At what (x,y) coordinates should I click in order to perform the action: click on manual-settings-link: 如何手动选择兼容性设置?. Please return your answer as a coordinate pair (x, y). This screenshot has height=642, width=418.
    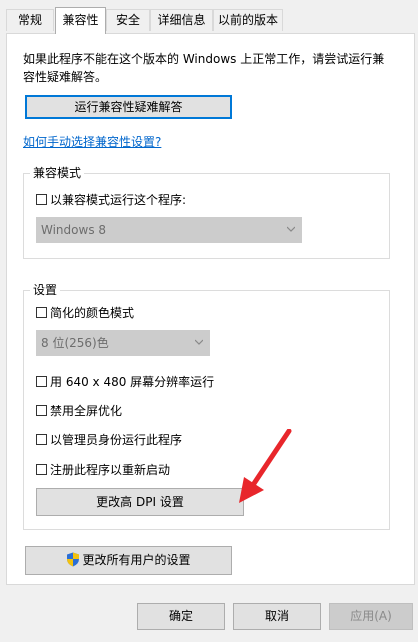
    Looking at the image, I should click on (92, 141).